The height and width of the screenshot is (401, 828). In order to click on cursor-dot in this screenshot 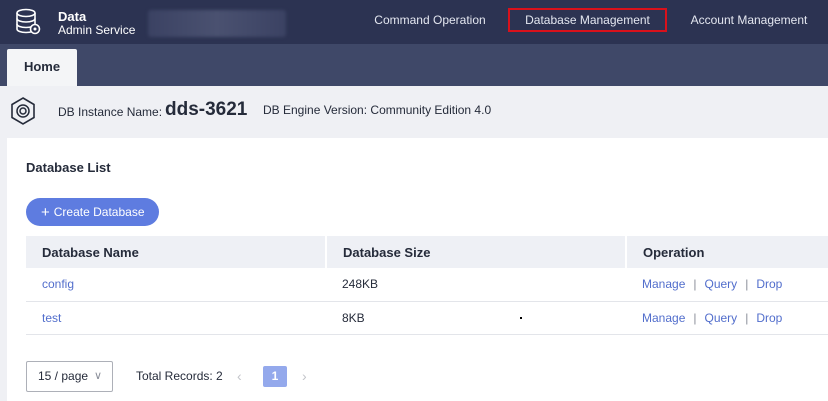, I will do `click(520, 318)`.